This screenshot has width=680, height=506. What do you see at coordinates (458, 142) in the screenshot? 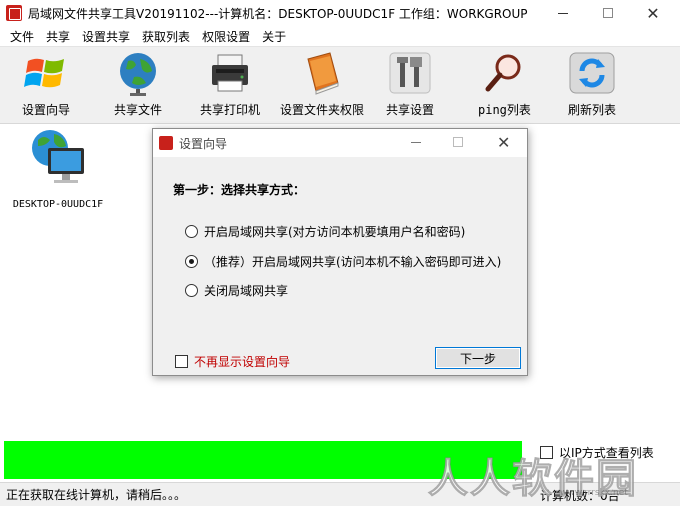
I see `dialog-maximize-button` at bounding box center [458, 142].